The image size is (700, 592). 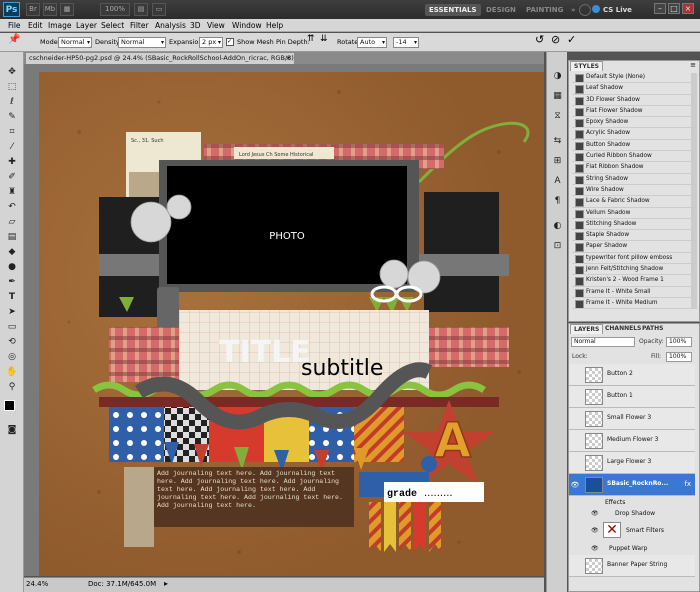 I want to click on dodge-tool-icon: ●, so click(x=12, y=267).